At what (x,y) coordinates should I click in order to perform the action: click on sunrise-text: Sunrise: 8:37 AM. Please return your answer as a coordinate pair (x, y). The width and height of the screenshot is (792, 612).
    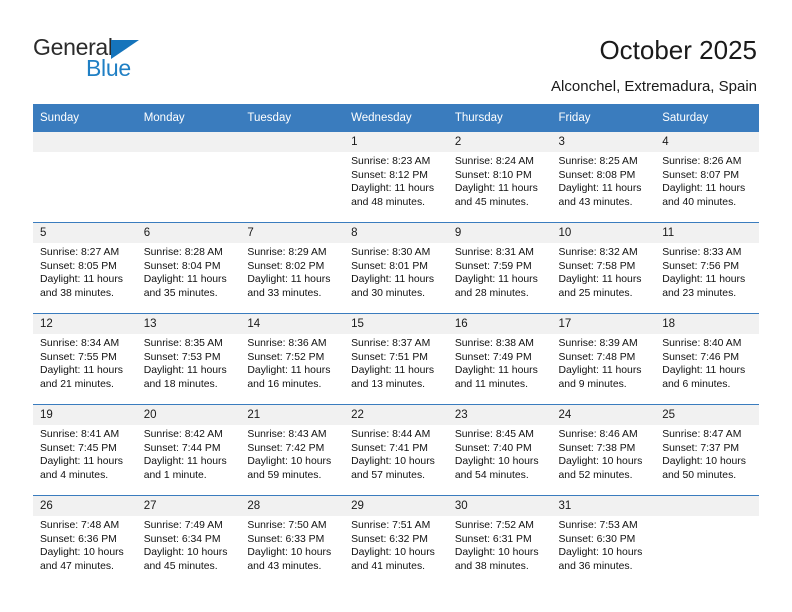
    Looking at the image, I should click on (391, 343).